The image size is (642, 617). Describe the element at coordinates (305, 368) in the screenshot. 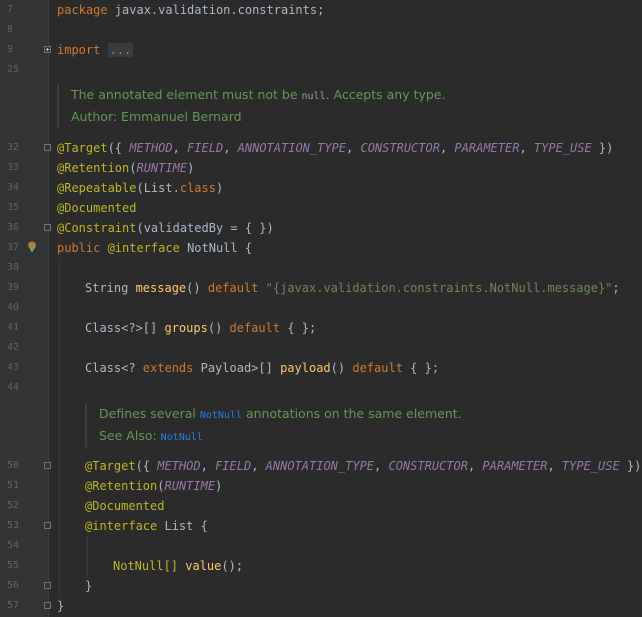

I see `method-name: payload` at that location.